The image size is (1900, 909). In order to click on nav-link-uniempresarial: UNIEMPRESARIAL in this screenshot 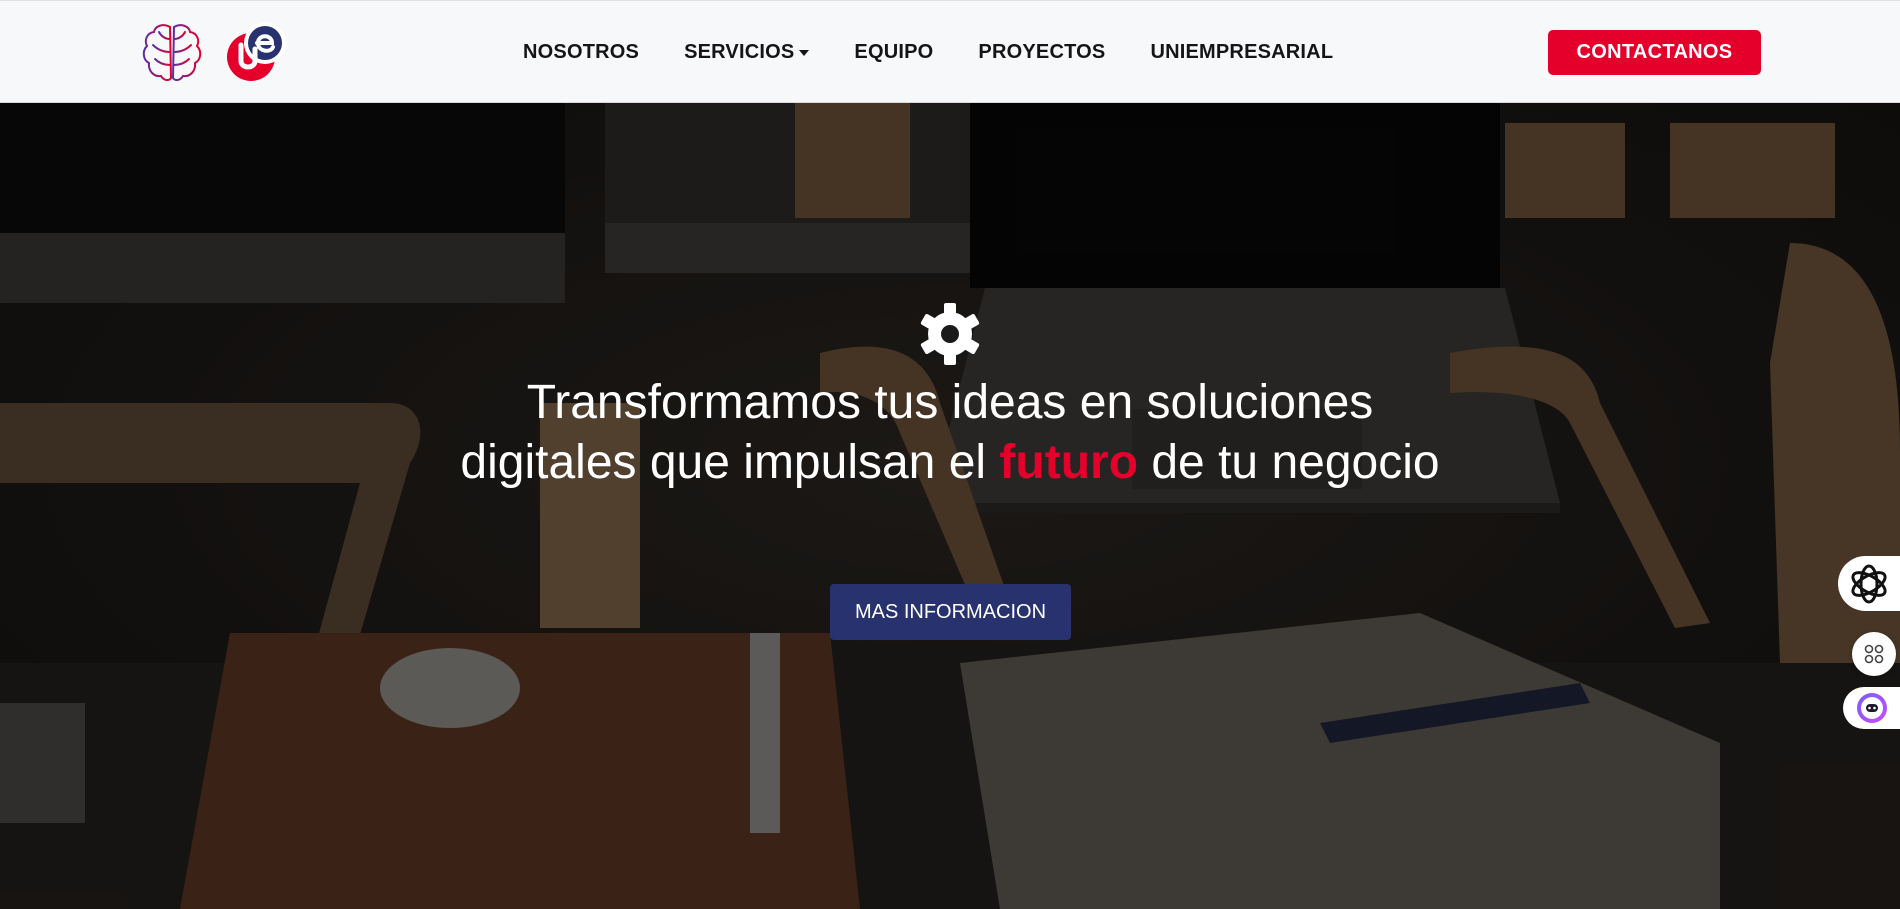, I will do `click(1241, 52)`.